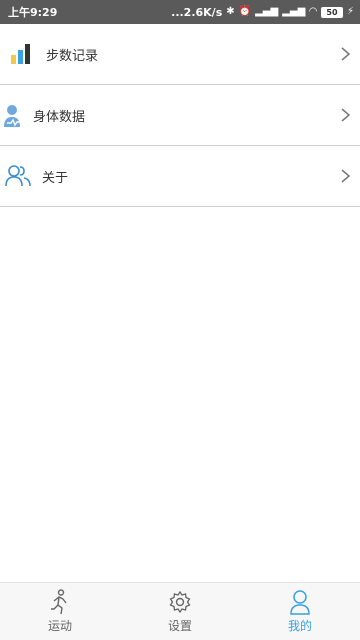 This screenshot has height=640, width=360. Describe the element at coordinates (331, 12) in the screenshot. I see `battery-icon: 50` at that location.